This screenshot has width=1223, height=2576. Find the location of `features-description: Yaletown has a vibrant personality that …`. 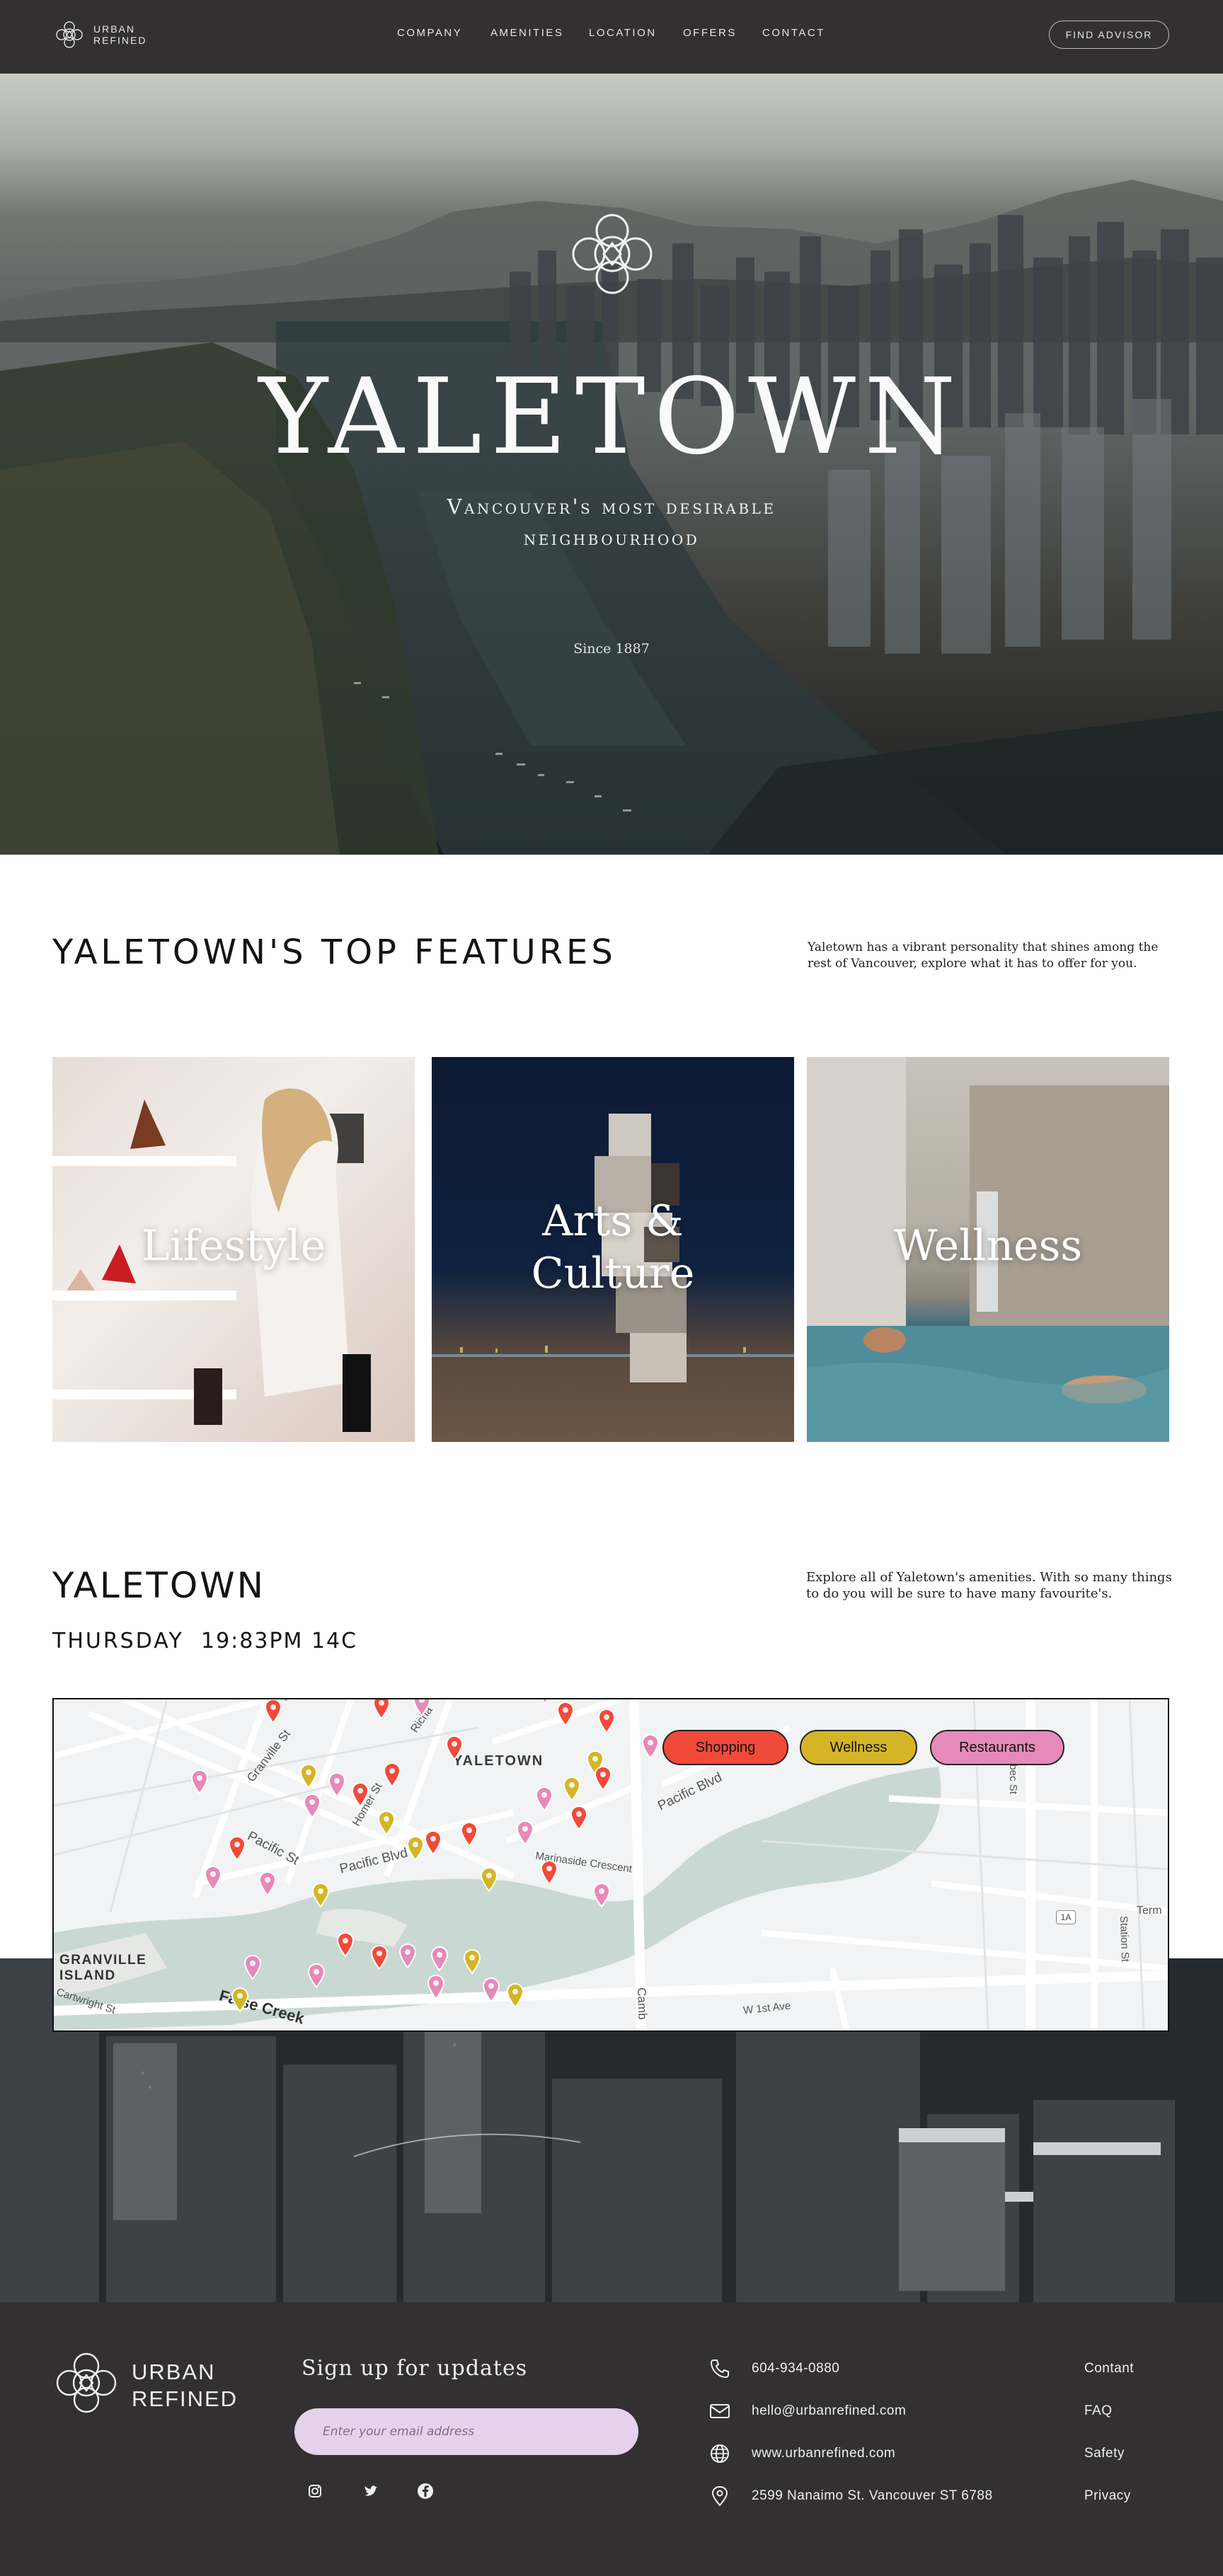

features-description: Yaletown has a vibrant personality that … is located at coordinates (984, 955).